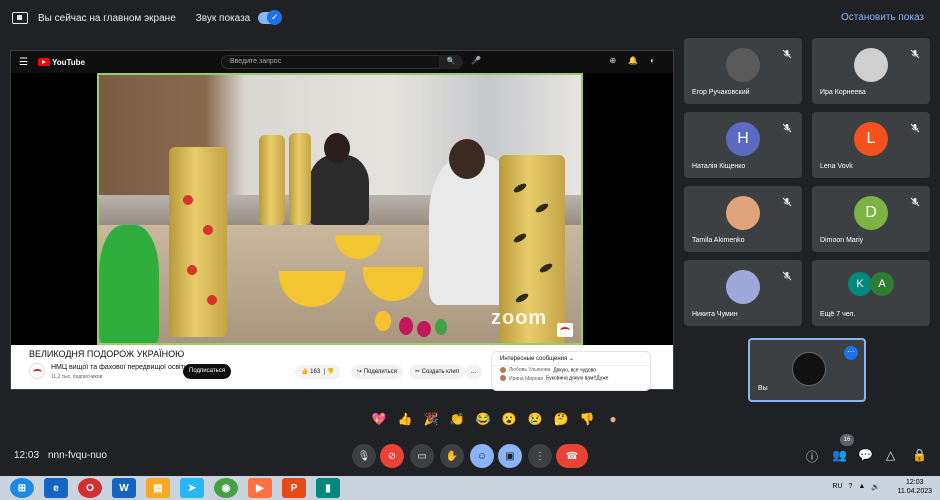 The width and height of the screenshot is (940, 500). I want to click on raise-hand-button: ✋, so click(452, 456).